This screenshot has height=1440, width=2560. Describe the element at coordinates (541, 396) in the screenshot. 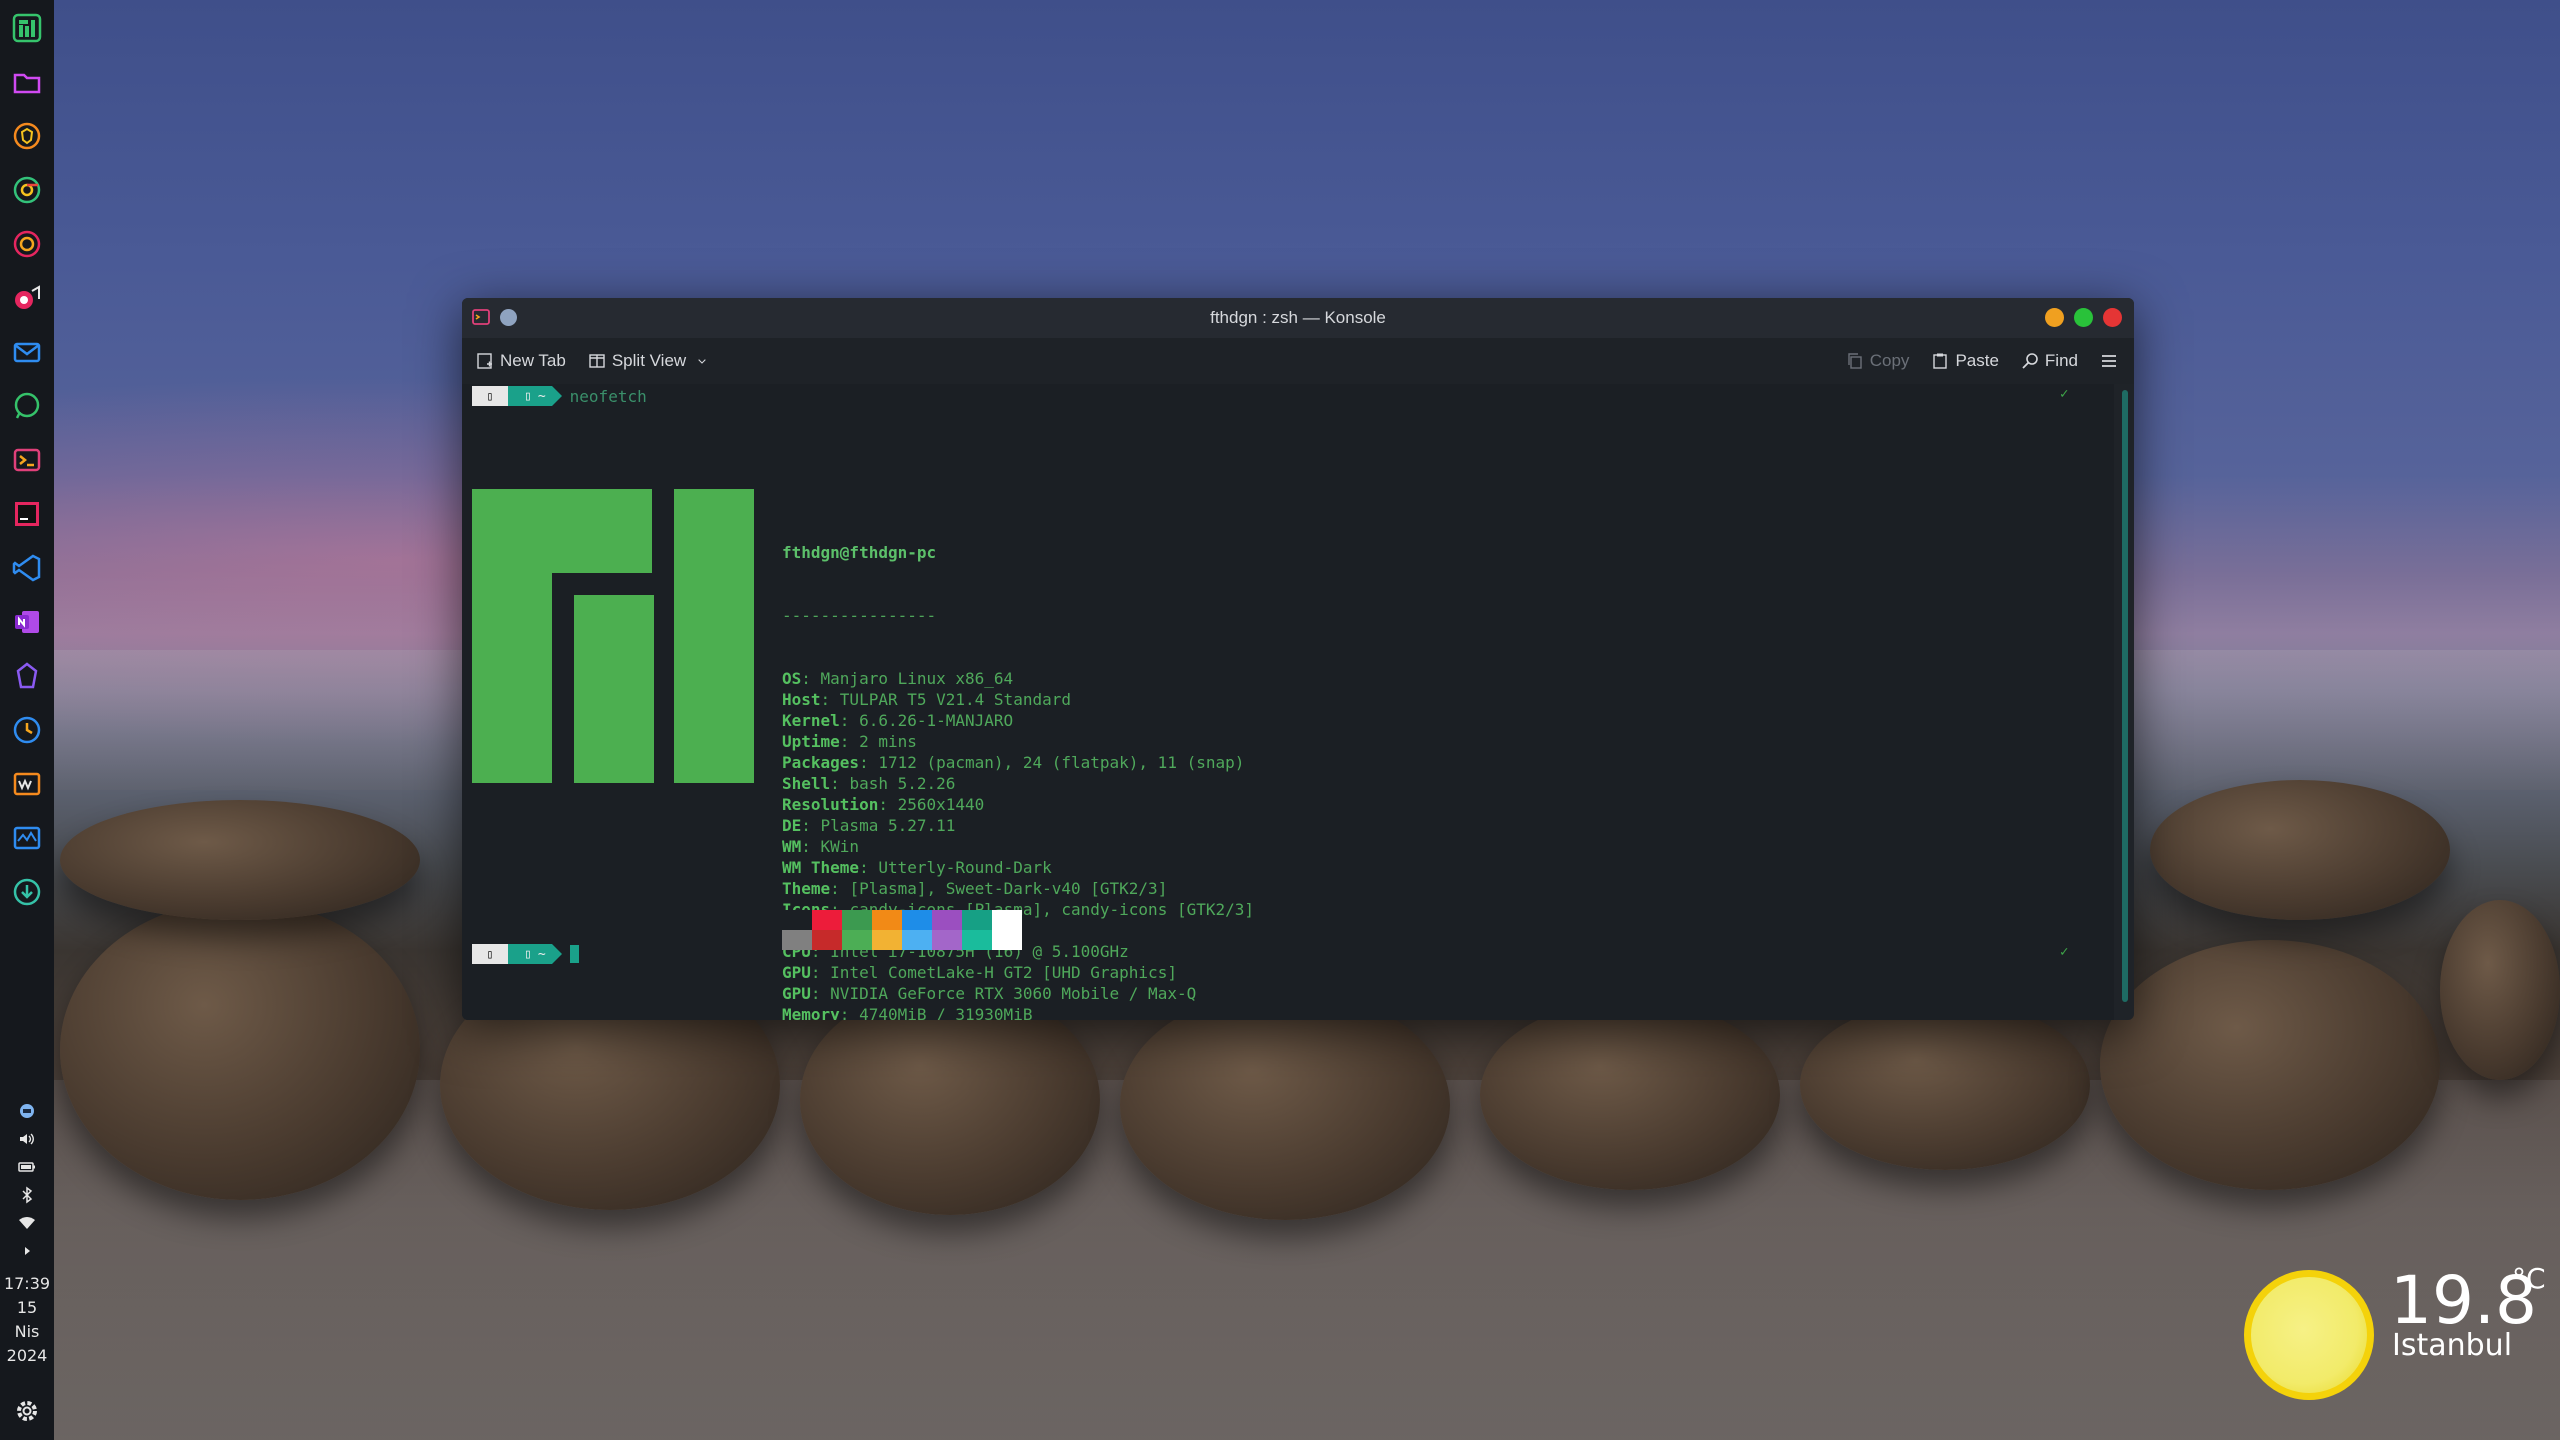

I see `prompt-dir: ~` at that location.